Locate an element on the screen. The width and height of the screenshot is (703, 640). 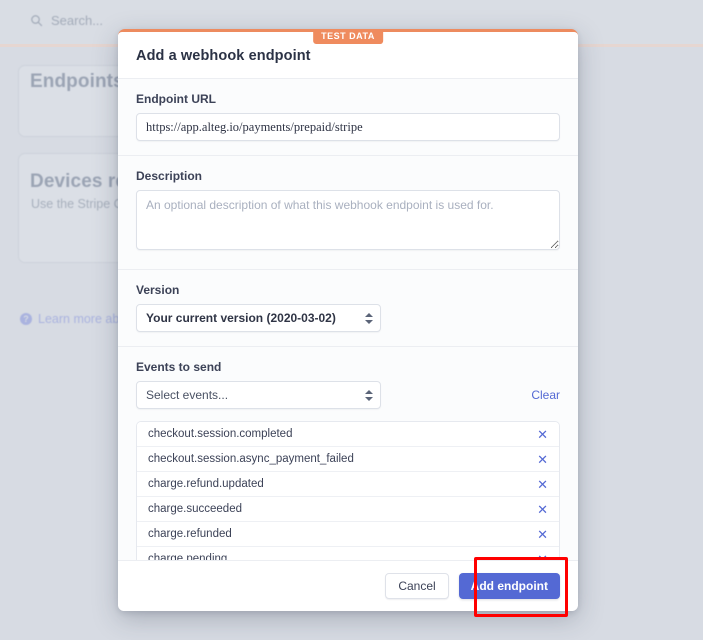
section-endpoint-url: Endpoint URL is located at coordinates (348, 117).